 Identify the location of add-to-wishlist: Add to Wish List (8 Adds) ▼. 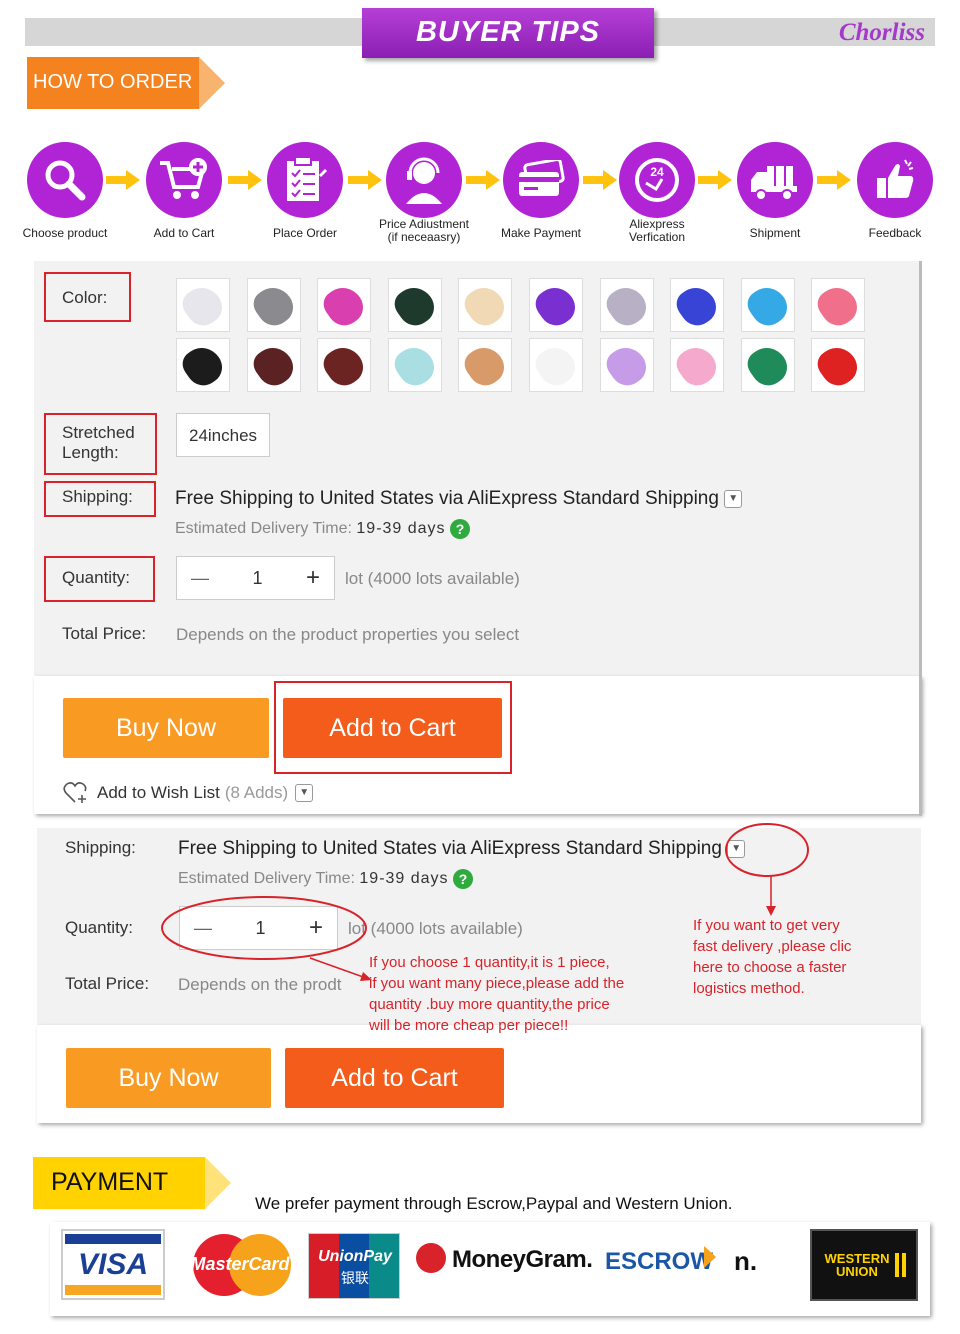
(188, 793).